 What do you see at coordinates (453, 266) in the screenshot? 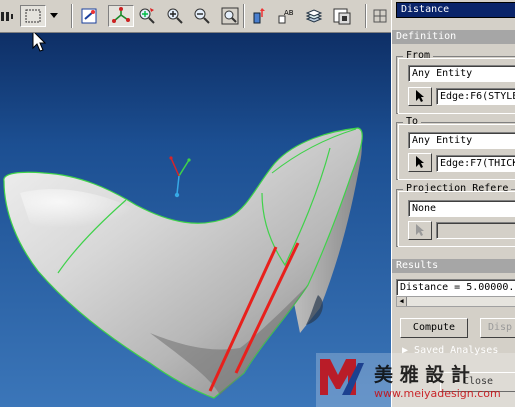
I see `results-header: Results` at bounding box center [453, 266].